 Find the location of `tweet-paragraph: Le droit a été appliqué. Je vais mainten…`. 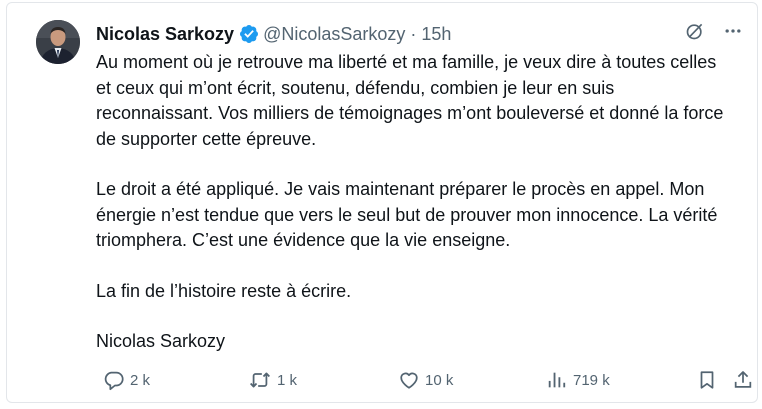

tweet-paragraph: Le droit a été appliqué. Je vais mainten… is located at coordinates (407, 214).